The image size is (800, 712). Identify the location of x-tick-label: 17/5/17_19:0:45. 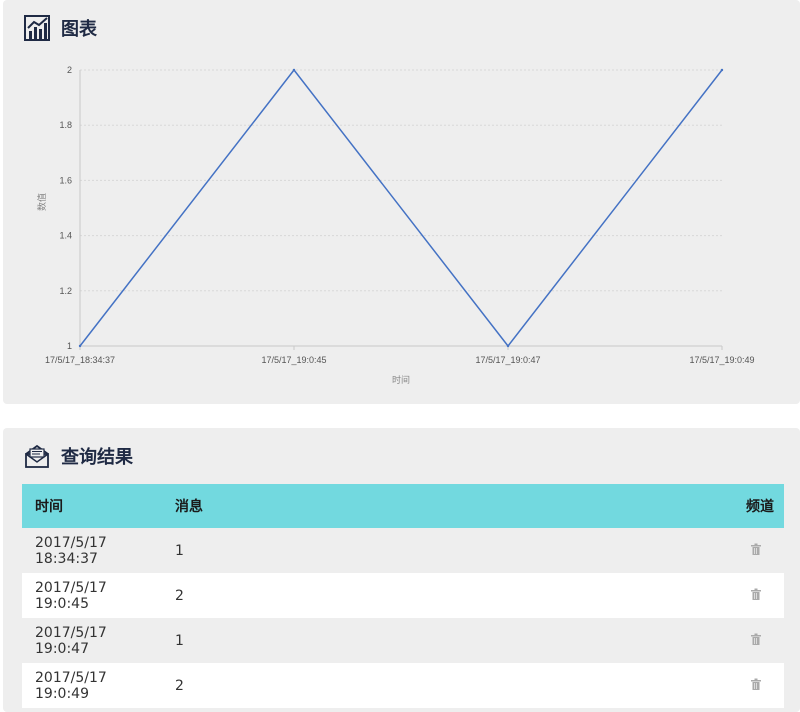
(293, 360).